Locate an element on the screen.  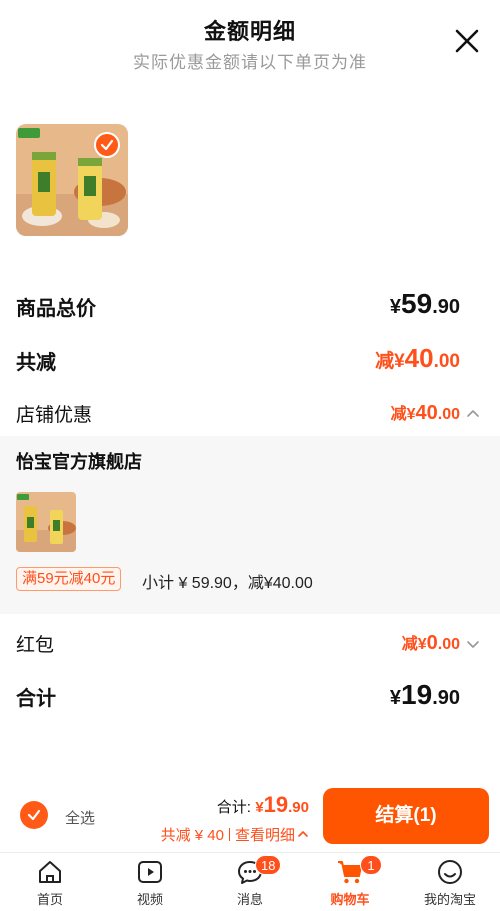
store-name: 怡宝官方旗舰店 is located at coordinates (79, 462).